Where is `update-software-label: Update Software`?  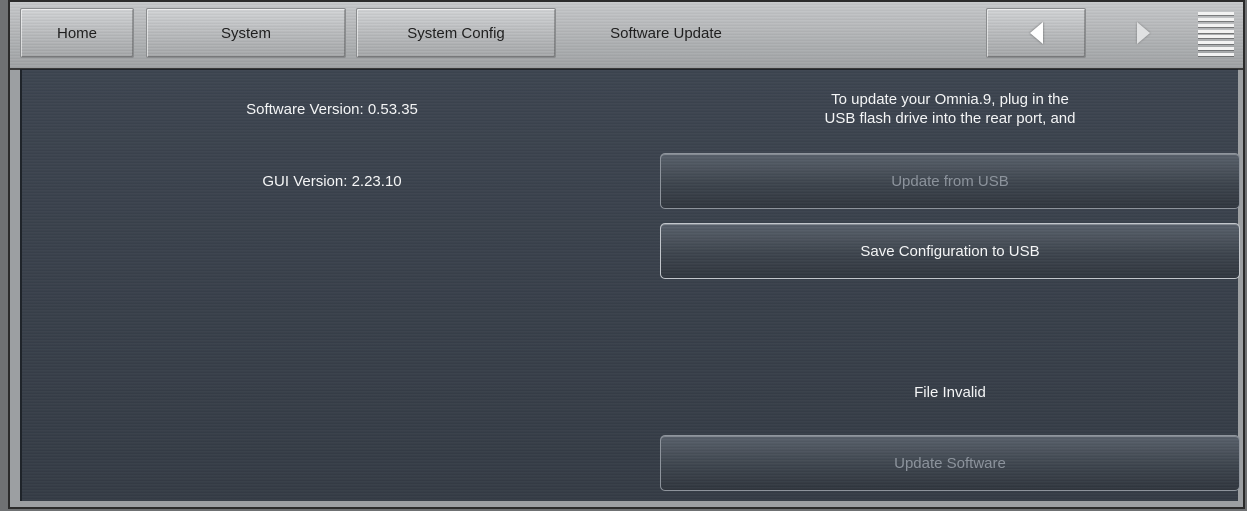
update-software-label: Update Software is located at coordinates (950, 463).